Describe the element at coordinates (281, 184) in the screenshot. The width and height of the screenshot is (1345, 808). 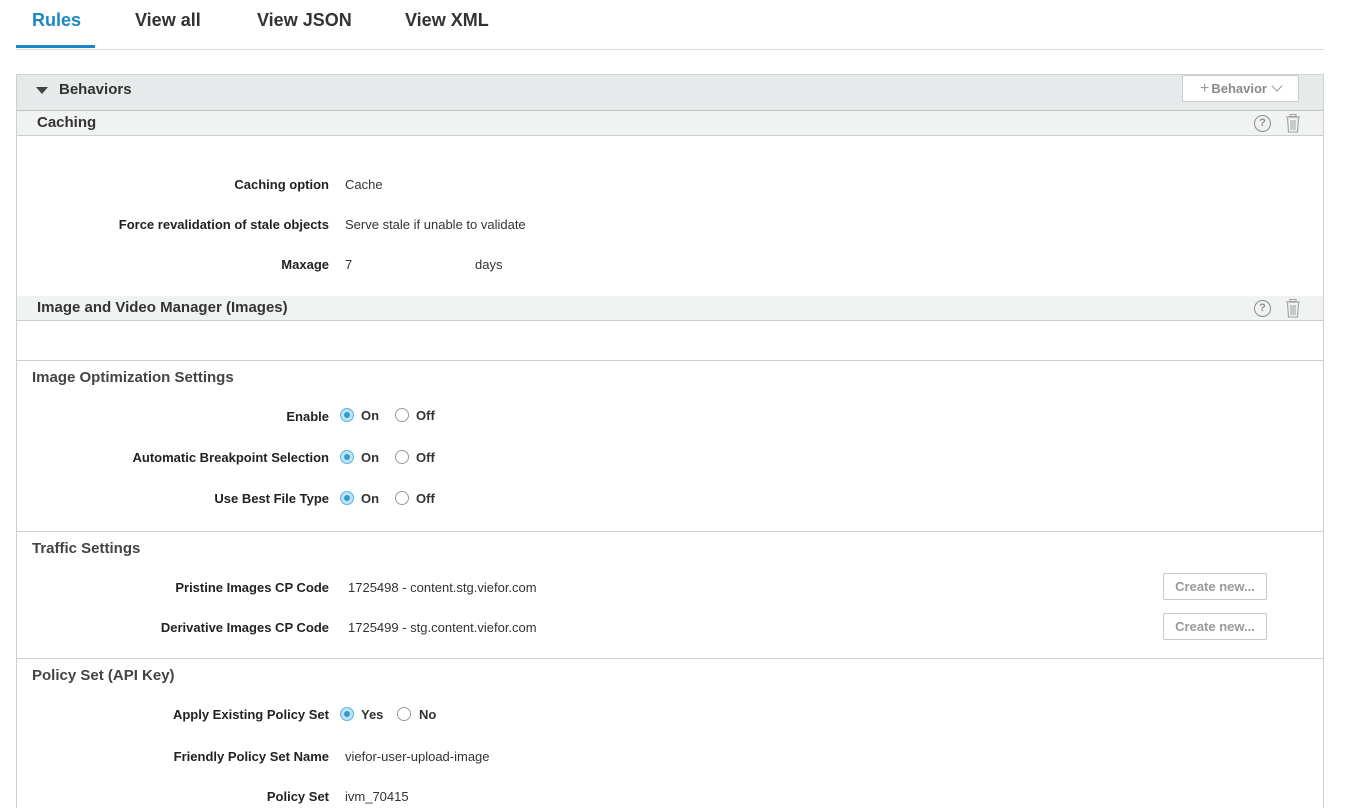
I see `caching-option-label: Caching option` at that location.